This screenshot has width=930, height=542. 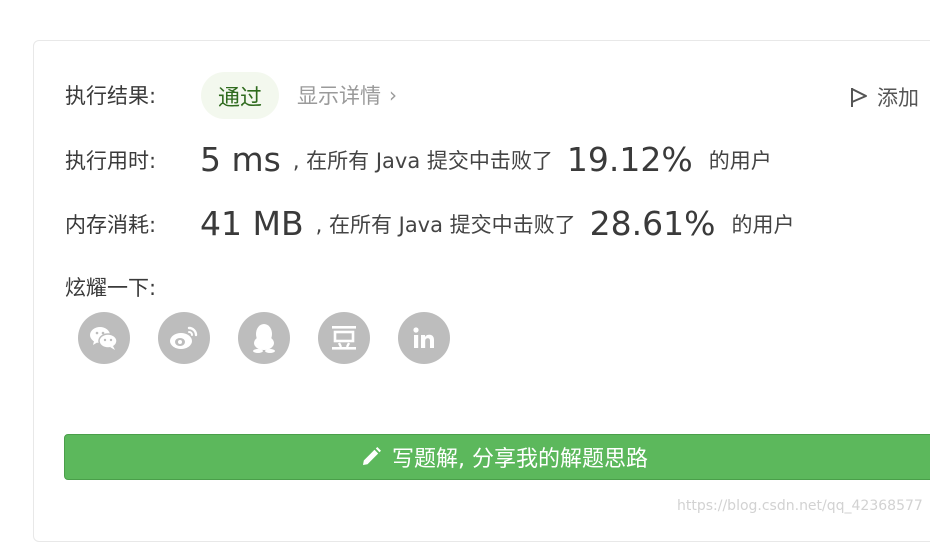 I want to click on qq-share-button, so click(x=264, y=338).